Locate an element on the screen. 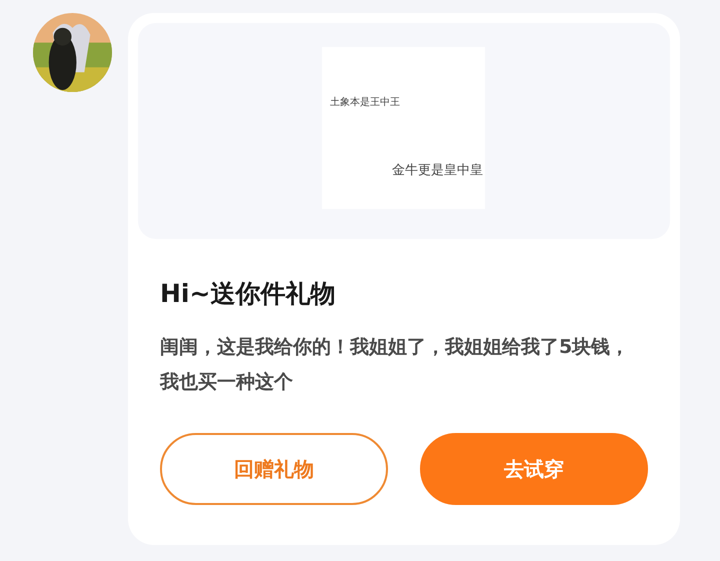  message: 闺闺，这是我给你的！我姐姐了，我姐姐给我了5块钱，我也买一种这个 is located at coordinates (395, 365).